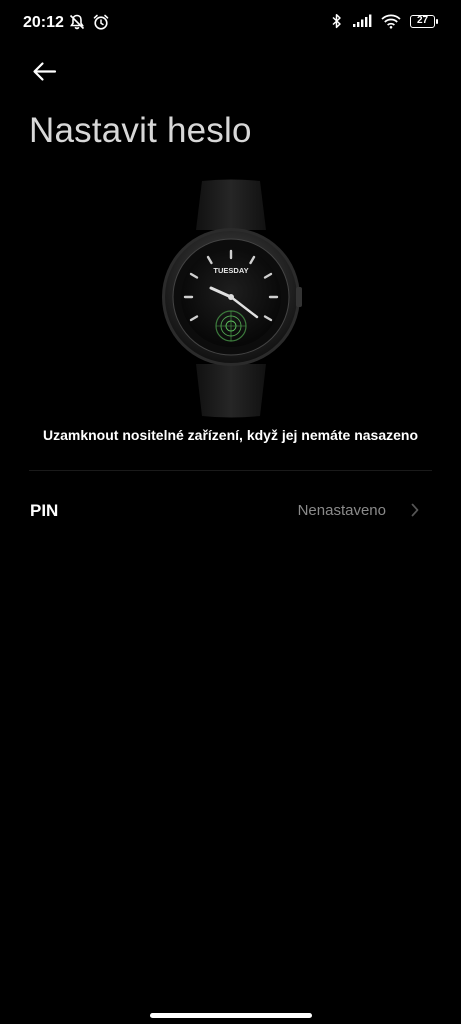  What do you see at coordinates (230, 510) in the screenshot?
I see `pin-setting-row: PIN Nenastaveno` at bounding box center [230, 510].